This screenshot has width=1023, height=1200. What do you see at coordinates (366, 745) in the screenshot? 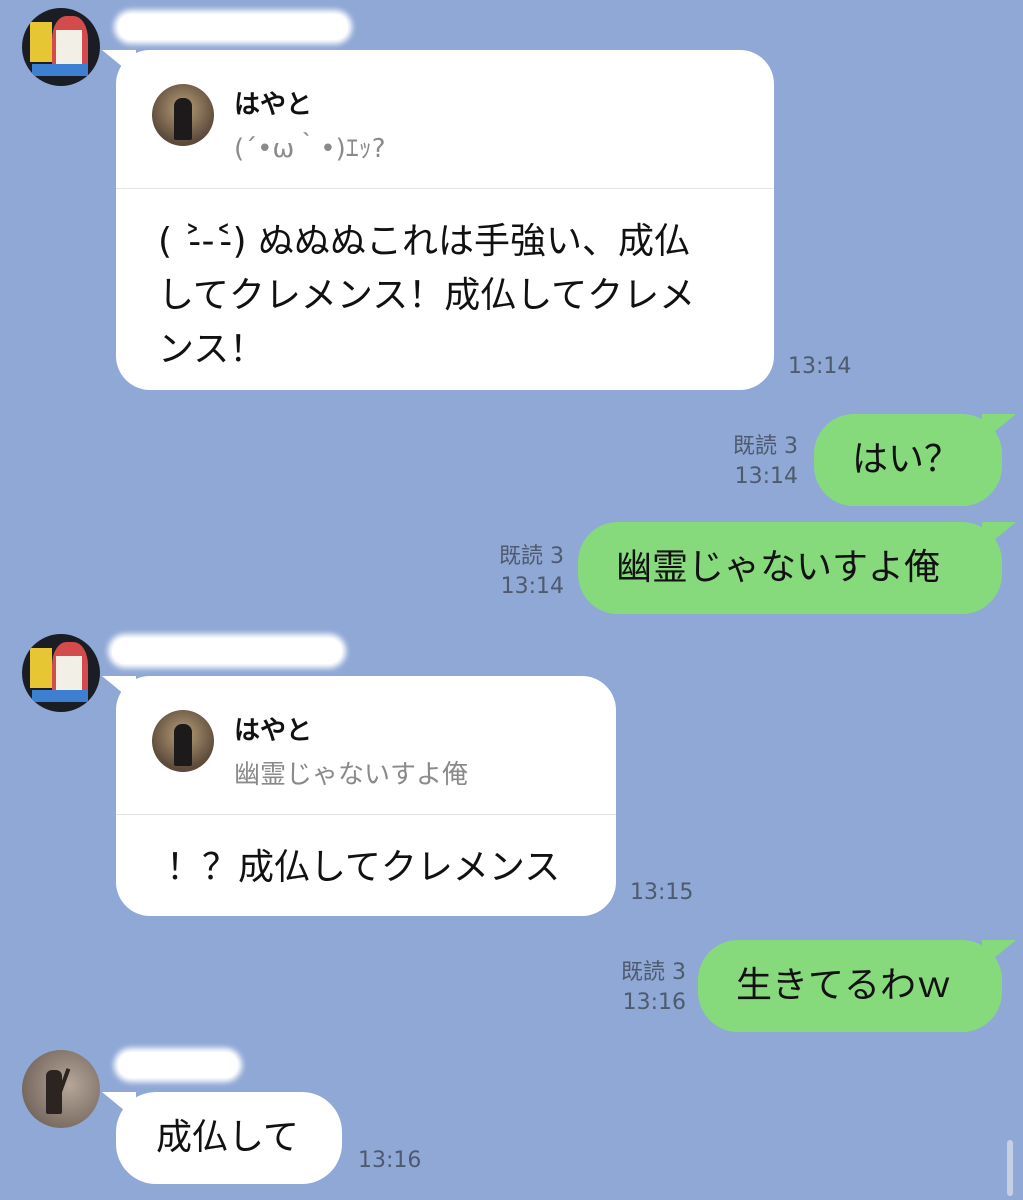
I see `reply-quote: はやと 幽霊じゃないすよ俺` at bounding box center [366, 745].